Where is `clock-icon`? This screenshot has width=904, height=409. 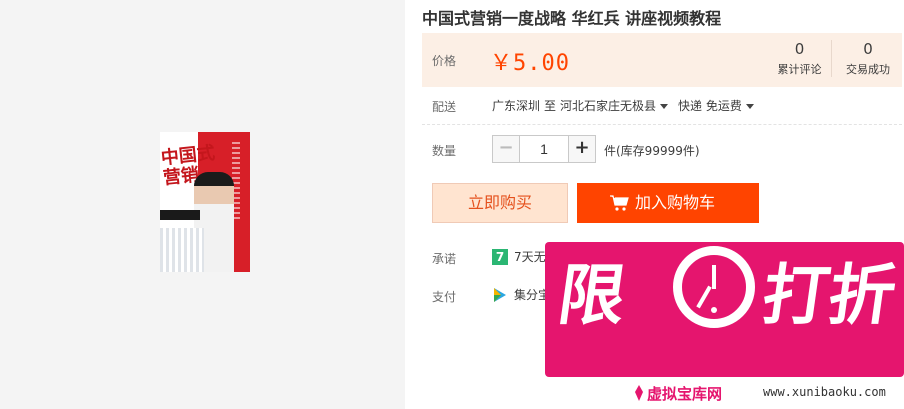
clock-icon is located at coordinates (714, 287).